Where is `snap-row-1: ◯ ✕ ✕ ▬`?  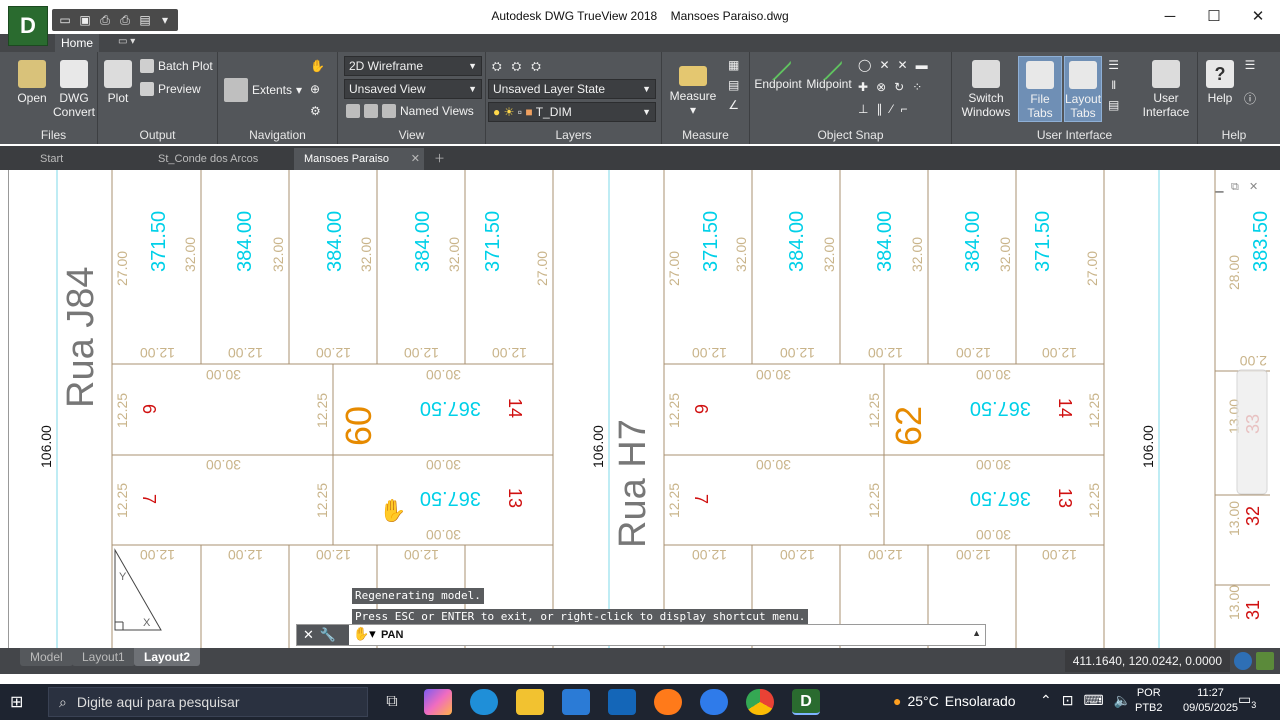
snap-row-1: ◯ ✕ ✕ ▬ is located at coordinates (893, 65).